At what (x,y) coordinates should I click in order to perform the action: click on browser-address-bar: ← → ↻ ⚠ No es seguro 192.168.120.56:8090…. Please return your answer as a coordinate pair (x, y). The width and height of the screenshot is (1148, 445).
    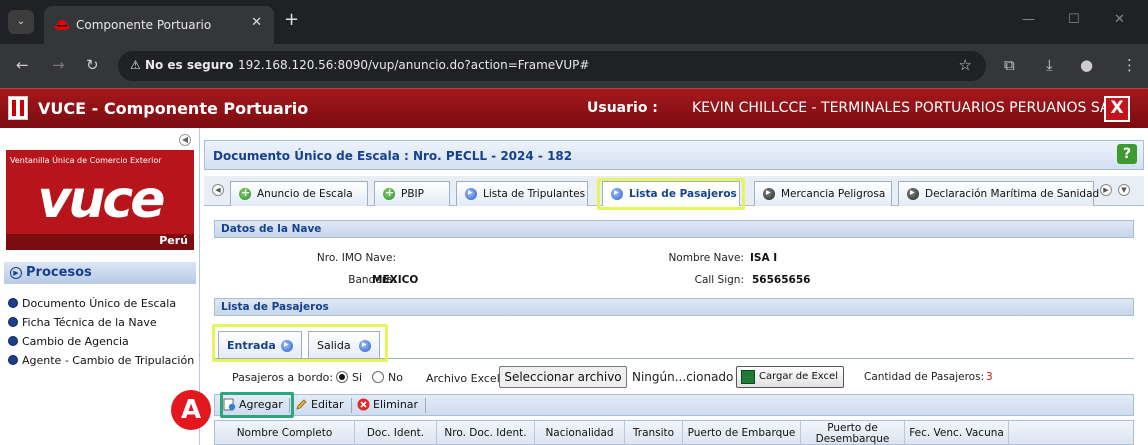
    Looking at the image, I should click on (574, 66).